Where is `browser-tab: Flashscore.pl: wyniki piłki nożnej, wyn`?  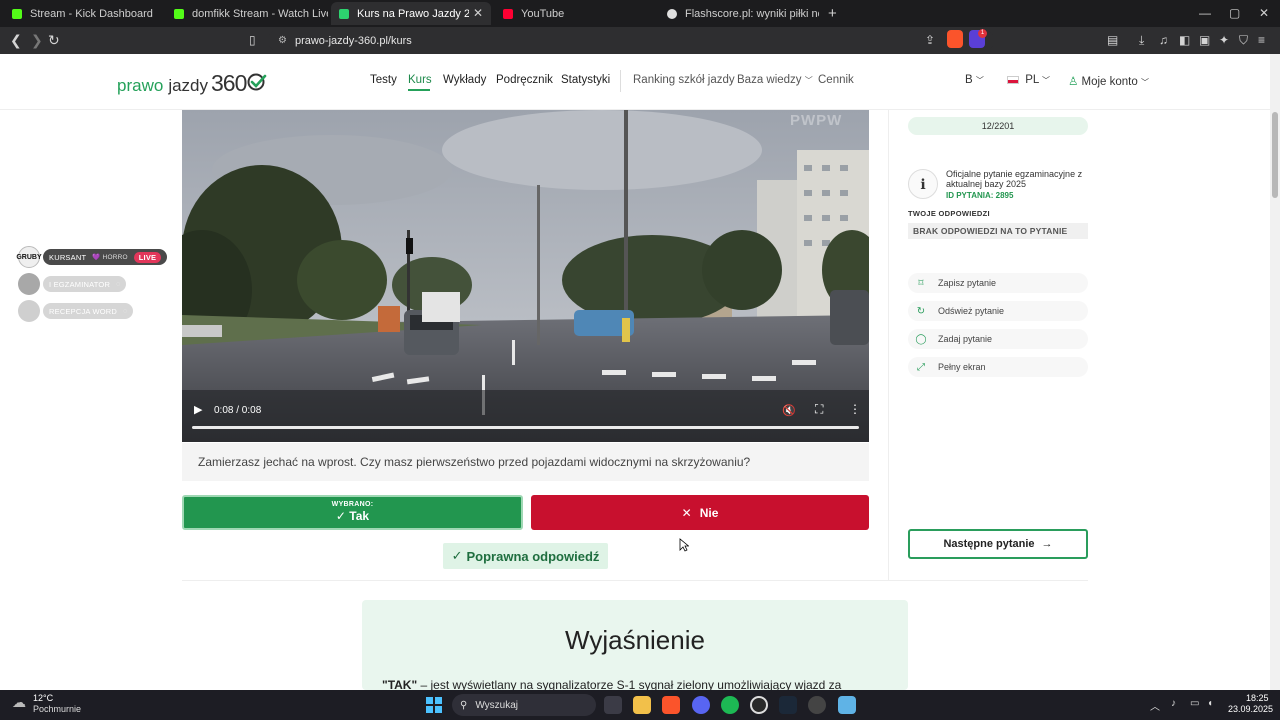 browser-tab: Flashscore.pl: wyniki piłki nożnej, wyn is located at coordinates (739, 13).